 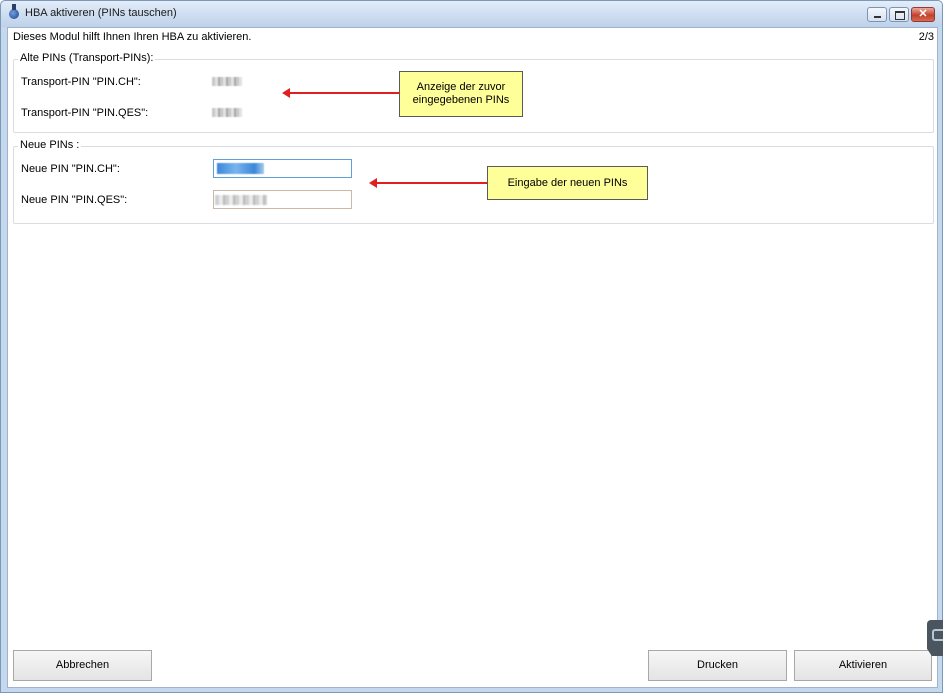 I want to click on step-indicator: 2/3, so click(x=926, y=37).